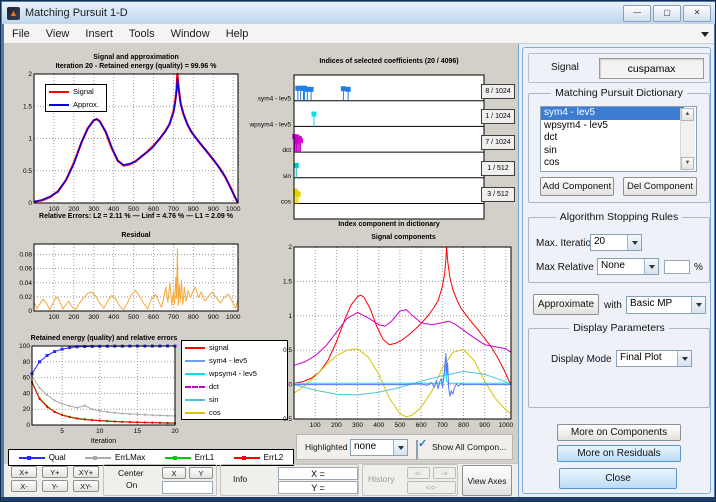  Describe the element at coordinates (612, 126) in the screenshot. I see `dictionary-item: wpsym4 - lev5` at that location.